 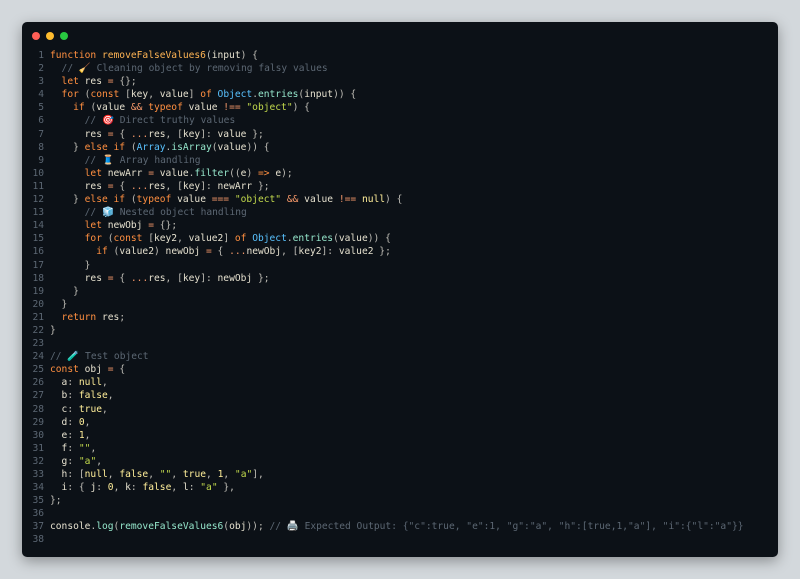 I want to click on code-line: 24 // 🧪 Test object, so click(x=400, y=356).